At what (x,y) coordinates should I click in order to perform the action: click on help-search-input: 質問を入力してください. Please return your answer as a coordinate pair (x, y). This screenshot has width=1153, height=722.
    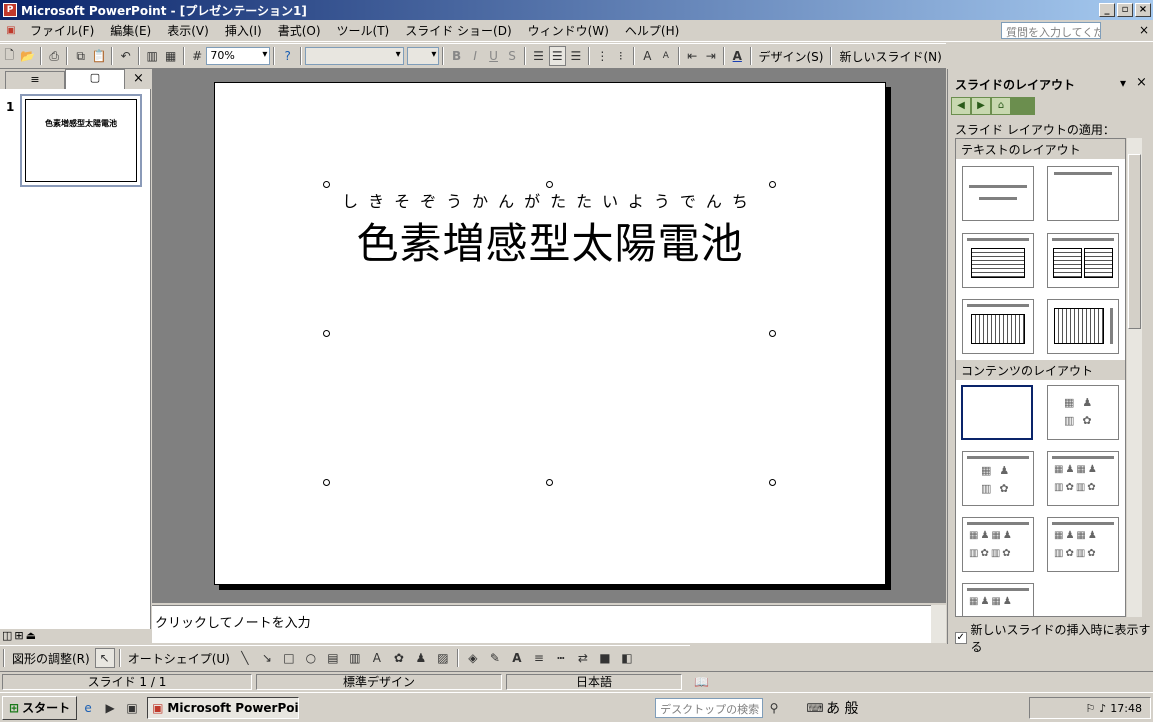
    Looking at the image, I should click on (1051, 30).